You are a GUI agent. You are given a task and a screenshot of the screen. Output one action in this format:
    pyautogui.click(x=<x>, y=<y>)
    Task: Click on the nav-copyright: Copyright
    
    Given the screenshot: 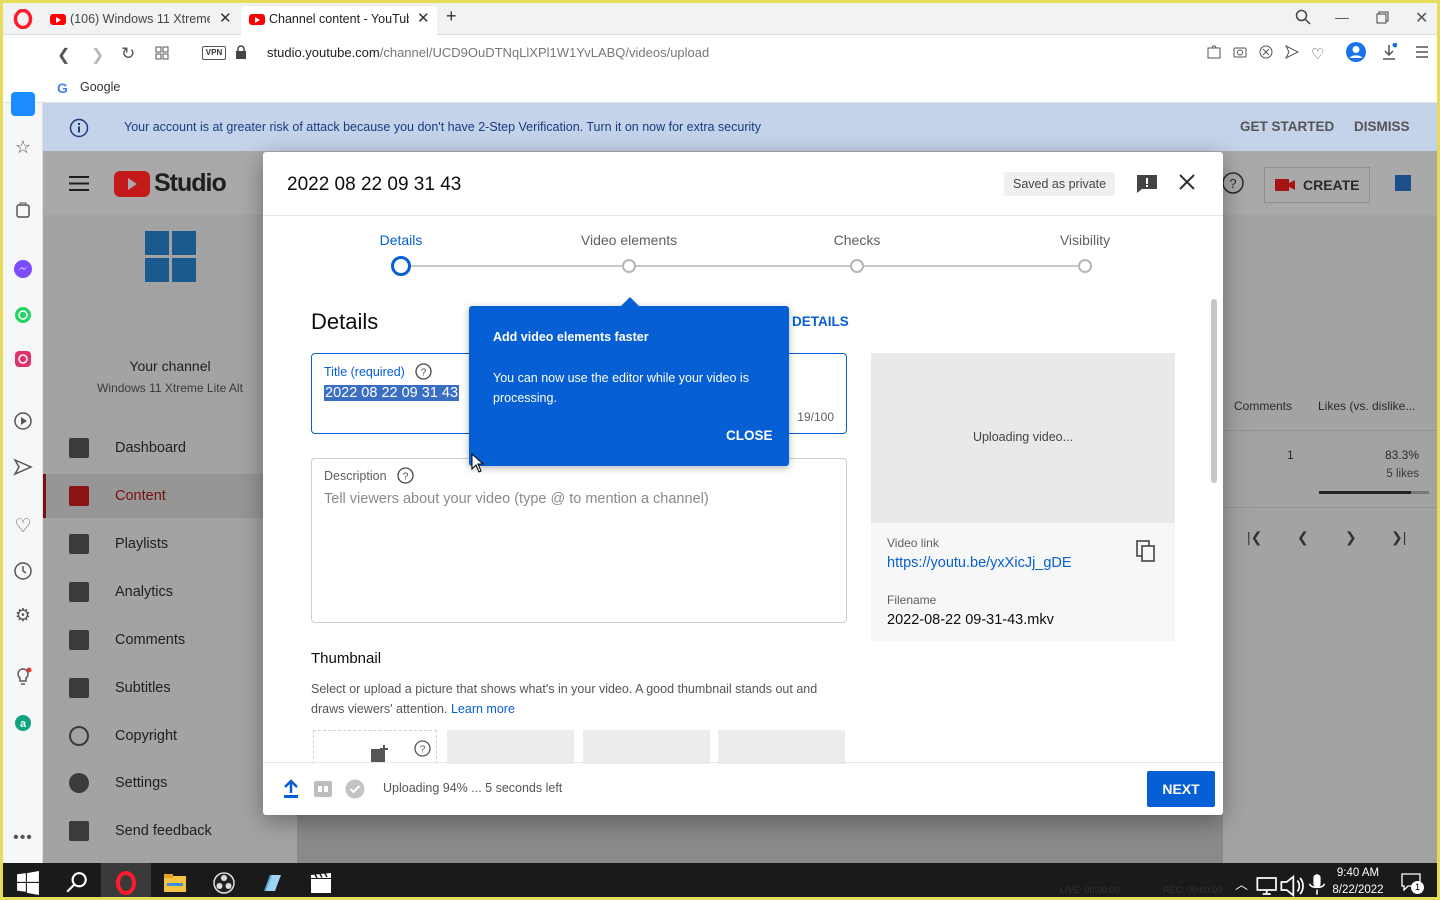 What is the action you would take?
    pyautogui.click(x=170, y=736)
    